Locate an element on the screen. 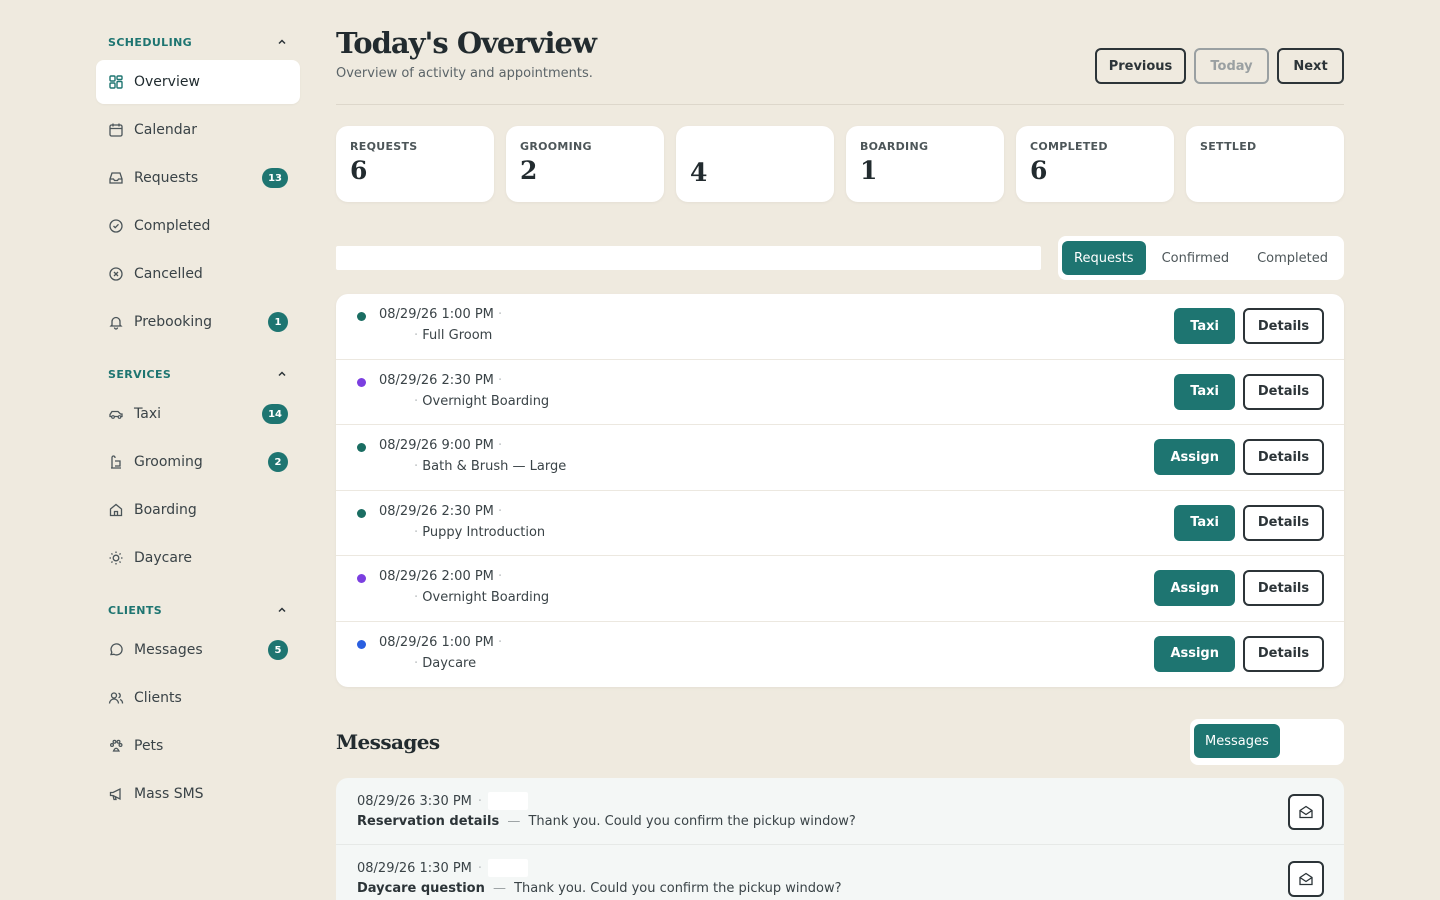  sidebar-item-calendar: Calendar is located at coordinates (198, 130).